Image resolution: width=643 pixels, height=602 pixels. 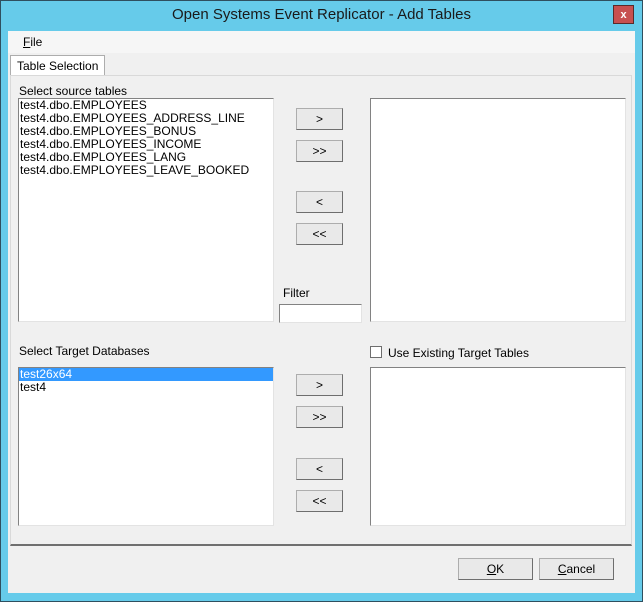 I want to click on close-icon: x, so click(x=623, y=15).